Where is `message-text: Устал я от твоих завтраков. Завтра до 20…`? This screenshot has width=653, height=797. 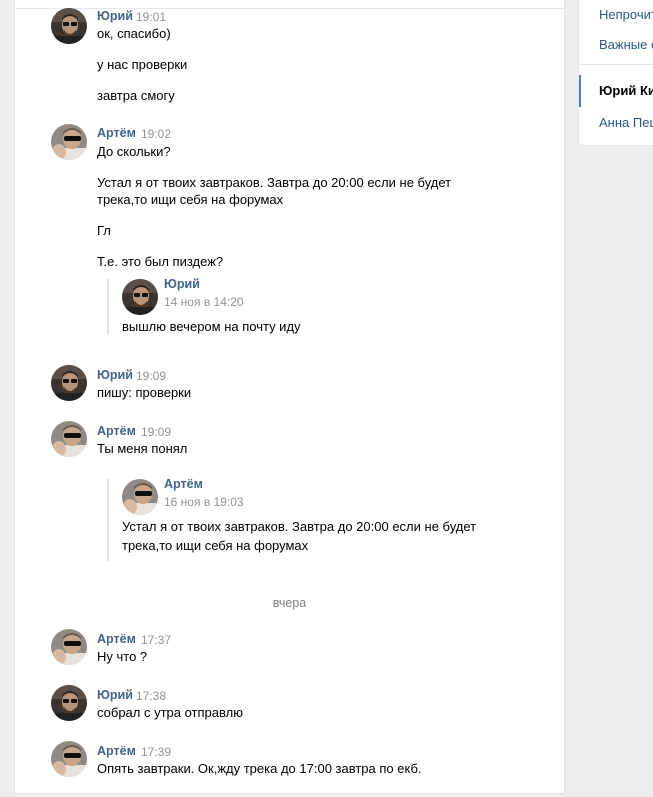 message-text: Устал я от твоих завтраков. Завтра до 20… is located at coordinates (274, 182).